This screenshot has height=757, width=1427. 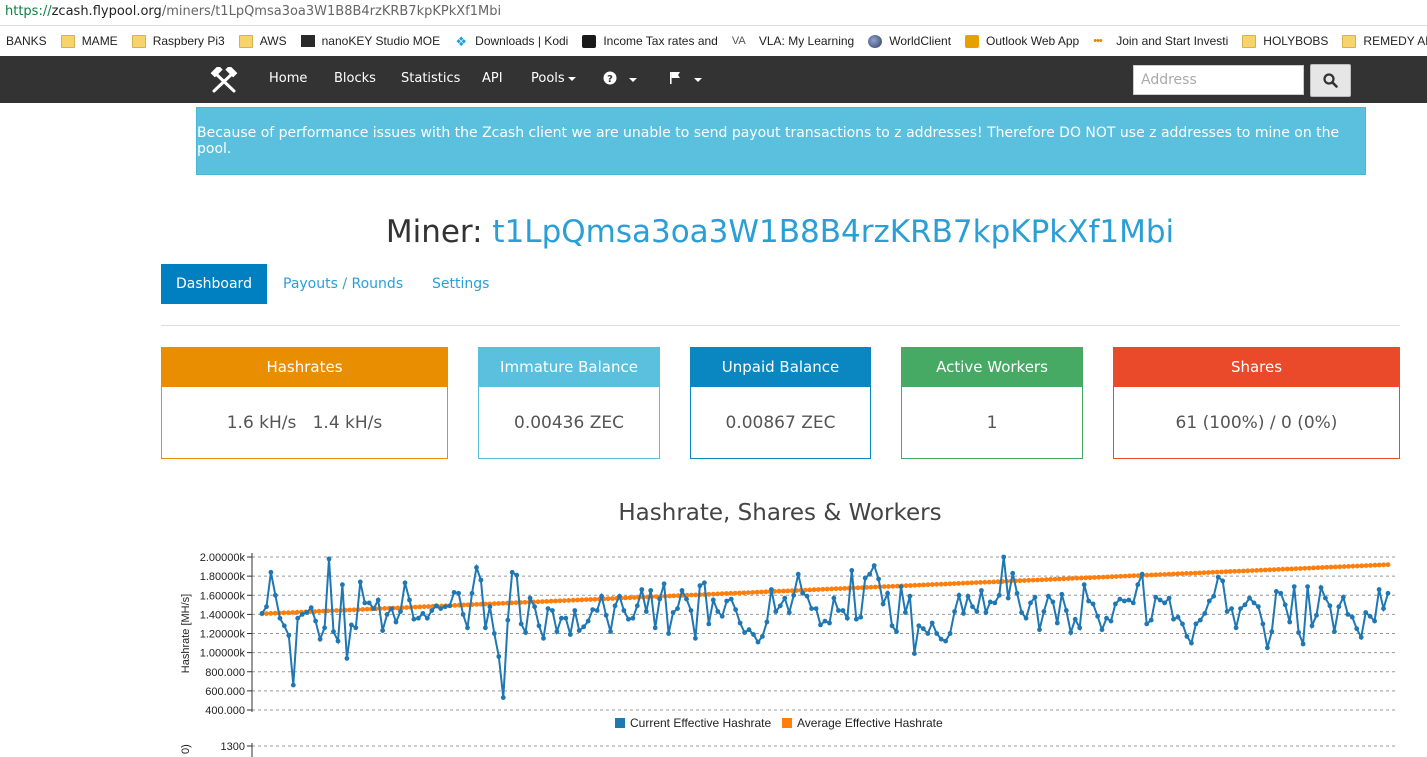 I want to click on tab-dashboard: Dashboard, so click(x=214, y=284).